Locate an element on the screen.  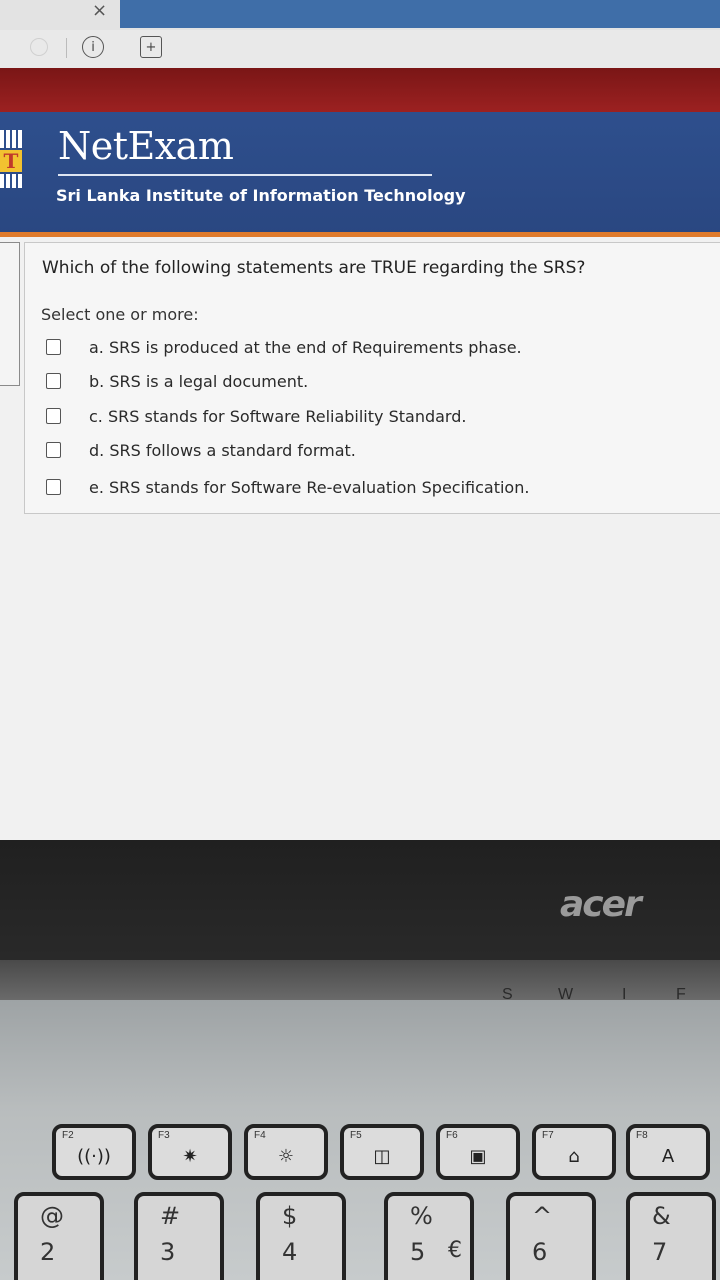
key-number: 2 is located at coordinates (48, 1252).